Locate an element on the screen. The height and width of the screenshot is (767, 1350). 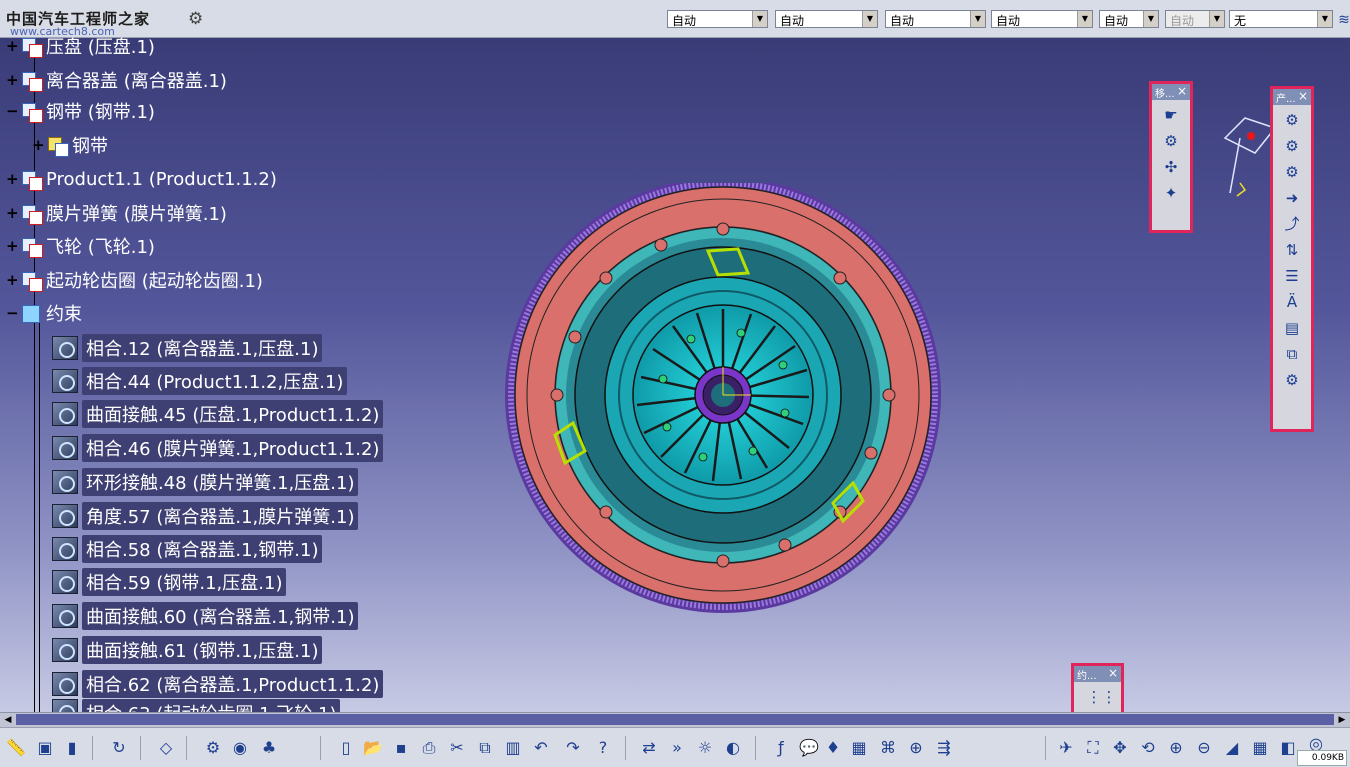
new-part-icon: ⚙ is located at coordinates (1292, 172).